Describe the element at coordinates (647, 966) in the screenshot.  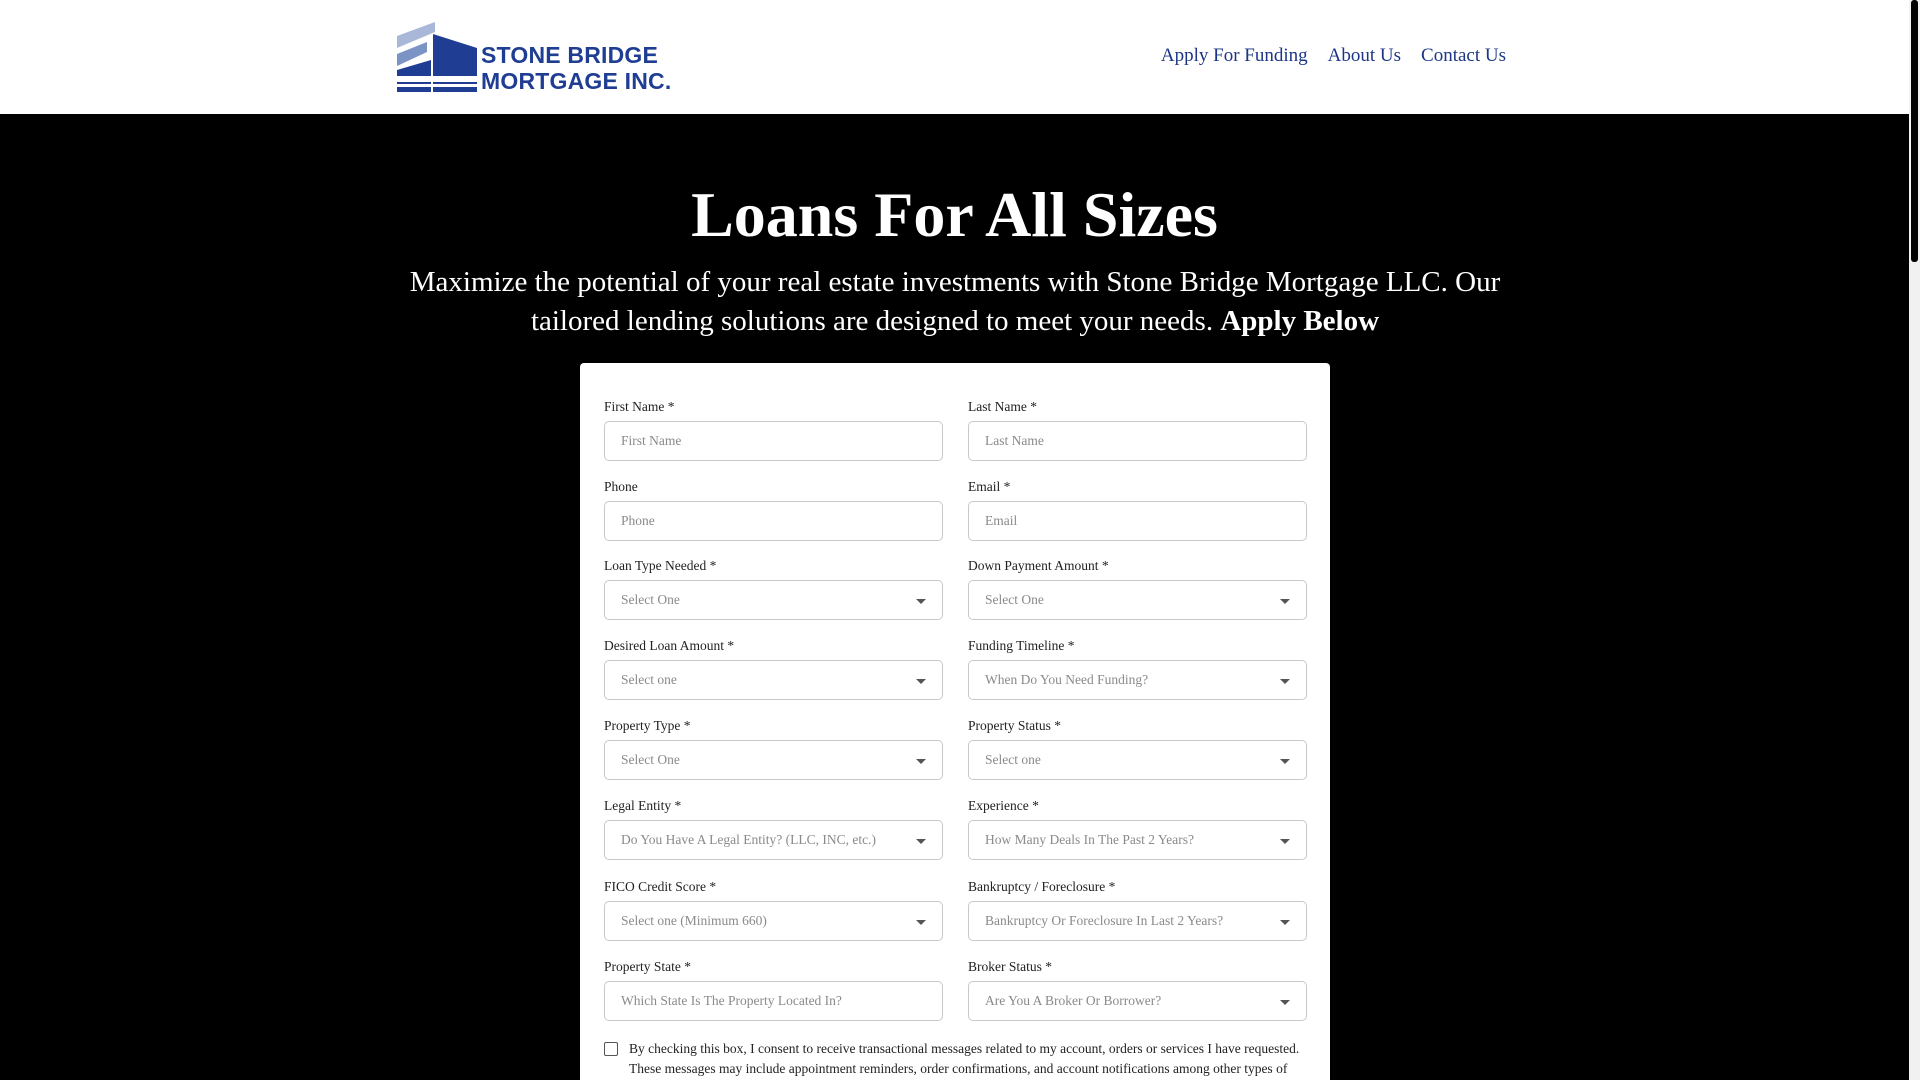
I see `property-state-label: Property State *` at that location.